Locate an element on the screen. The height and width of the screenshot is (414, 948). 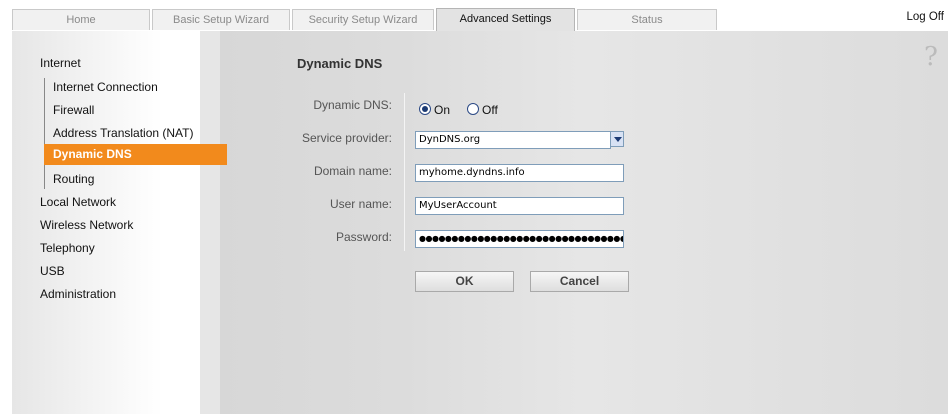
domain-name-label: Domain name: is located at coordinates (352, 171).